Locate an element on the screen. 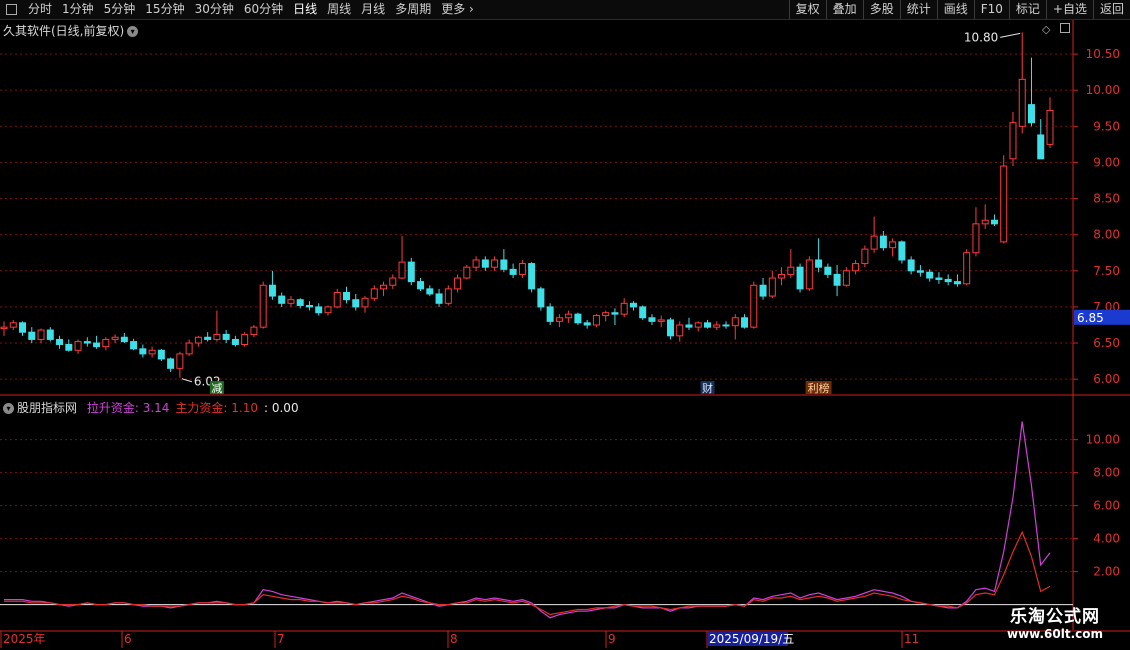  indicator-tick-label: 6.00 is located at coordinates (1106, 506).